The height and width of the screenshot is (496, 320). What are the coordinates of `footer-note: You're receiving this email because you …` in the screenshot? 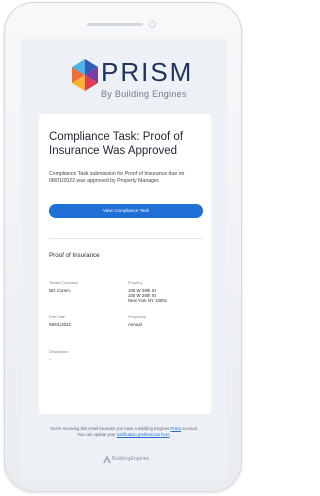 It's located at (124, 431).